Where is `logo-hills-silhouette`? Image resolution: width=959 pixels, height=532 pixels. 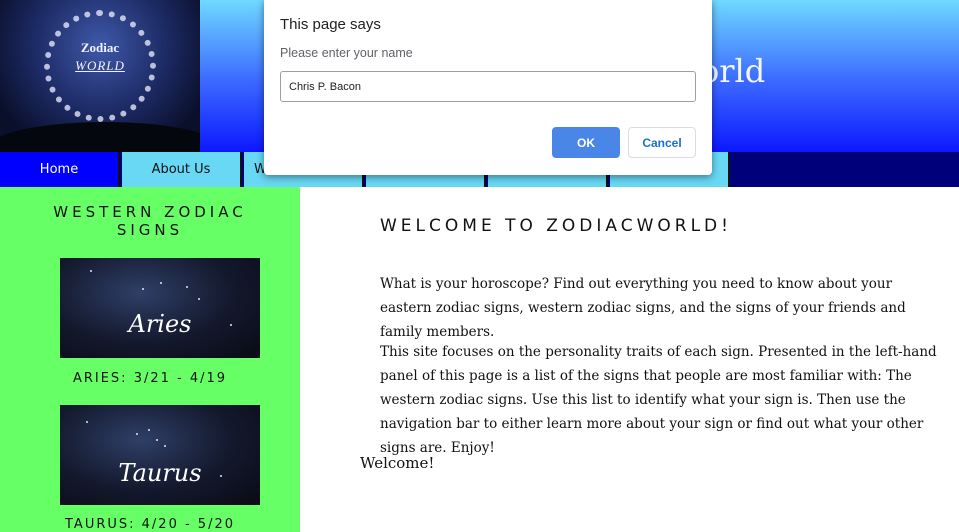
logo-hills-silhouette is located at coordinates (100, 137).